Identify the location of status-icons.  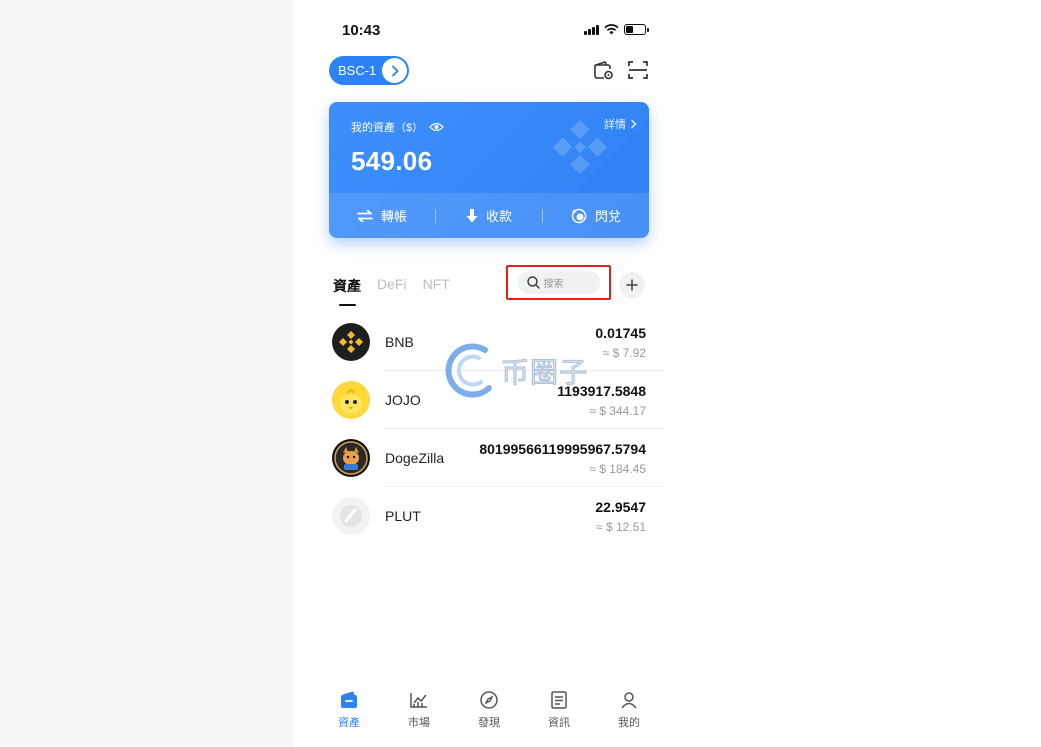
(616, 29).